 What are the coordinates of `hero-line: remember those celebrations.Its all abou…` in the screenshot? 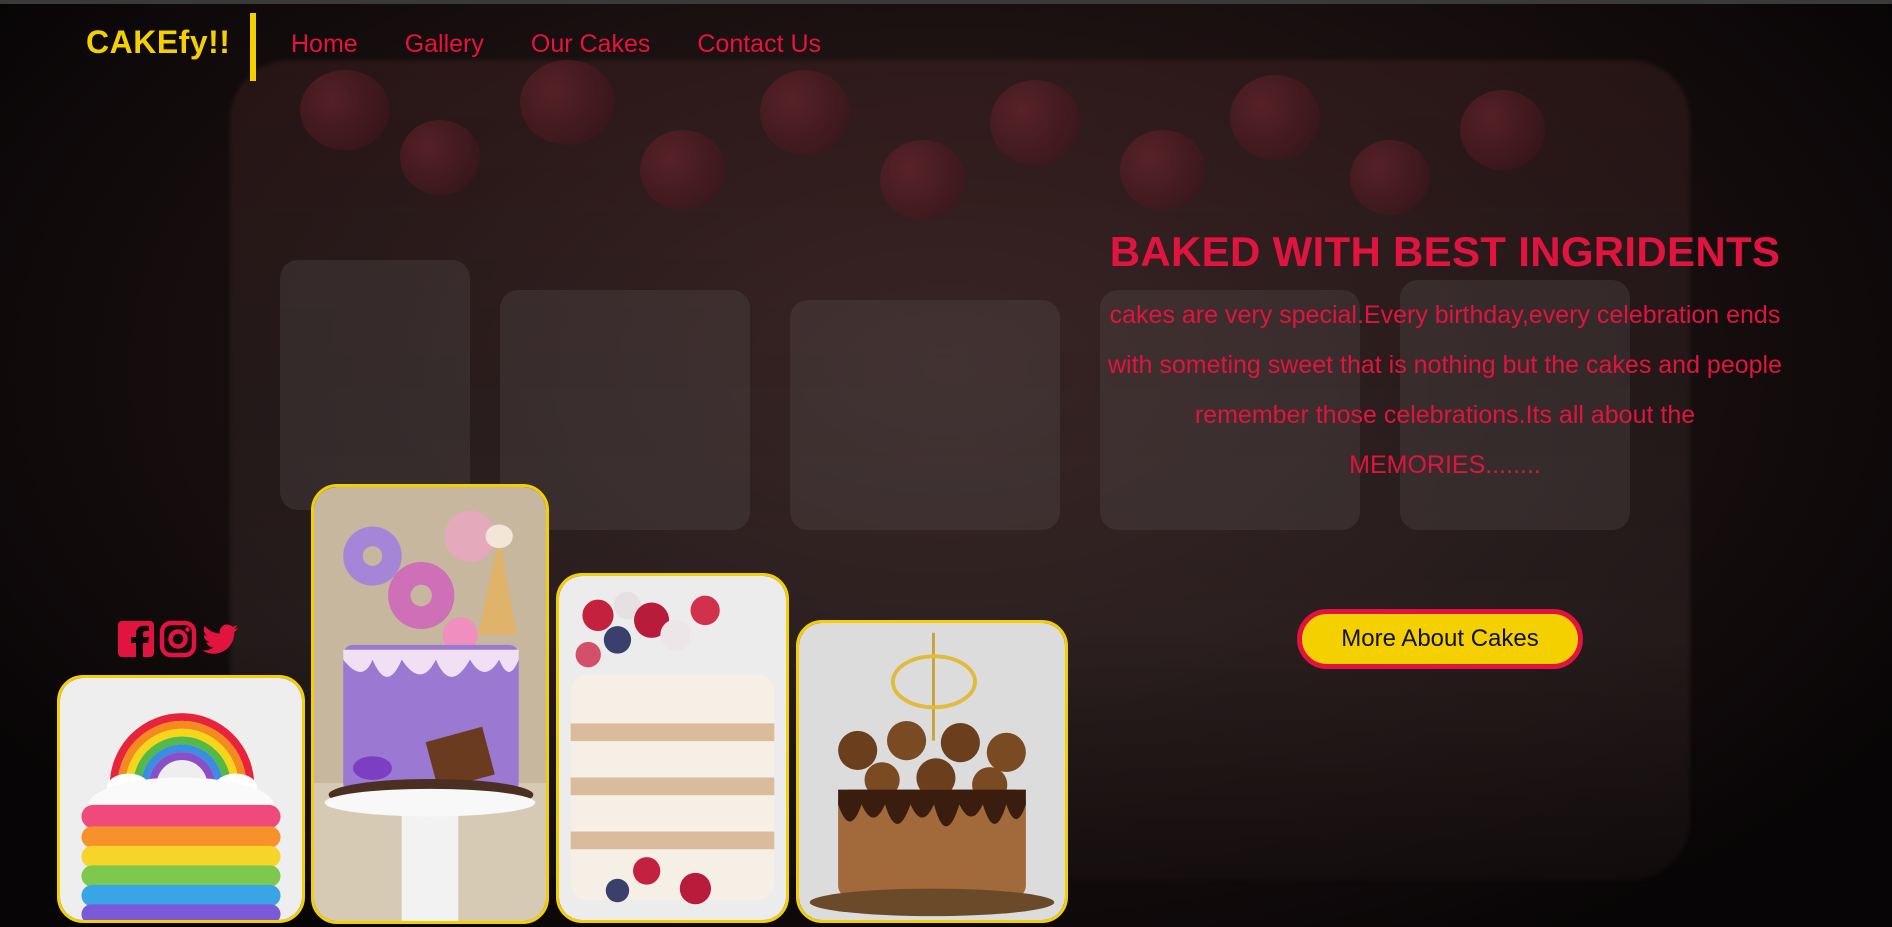 It's located at (1445, 415).